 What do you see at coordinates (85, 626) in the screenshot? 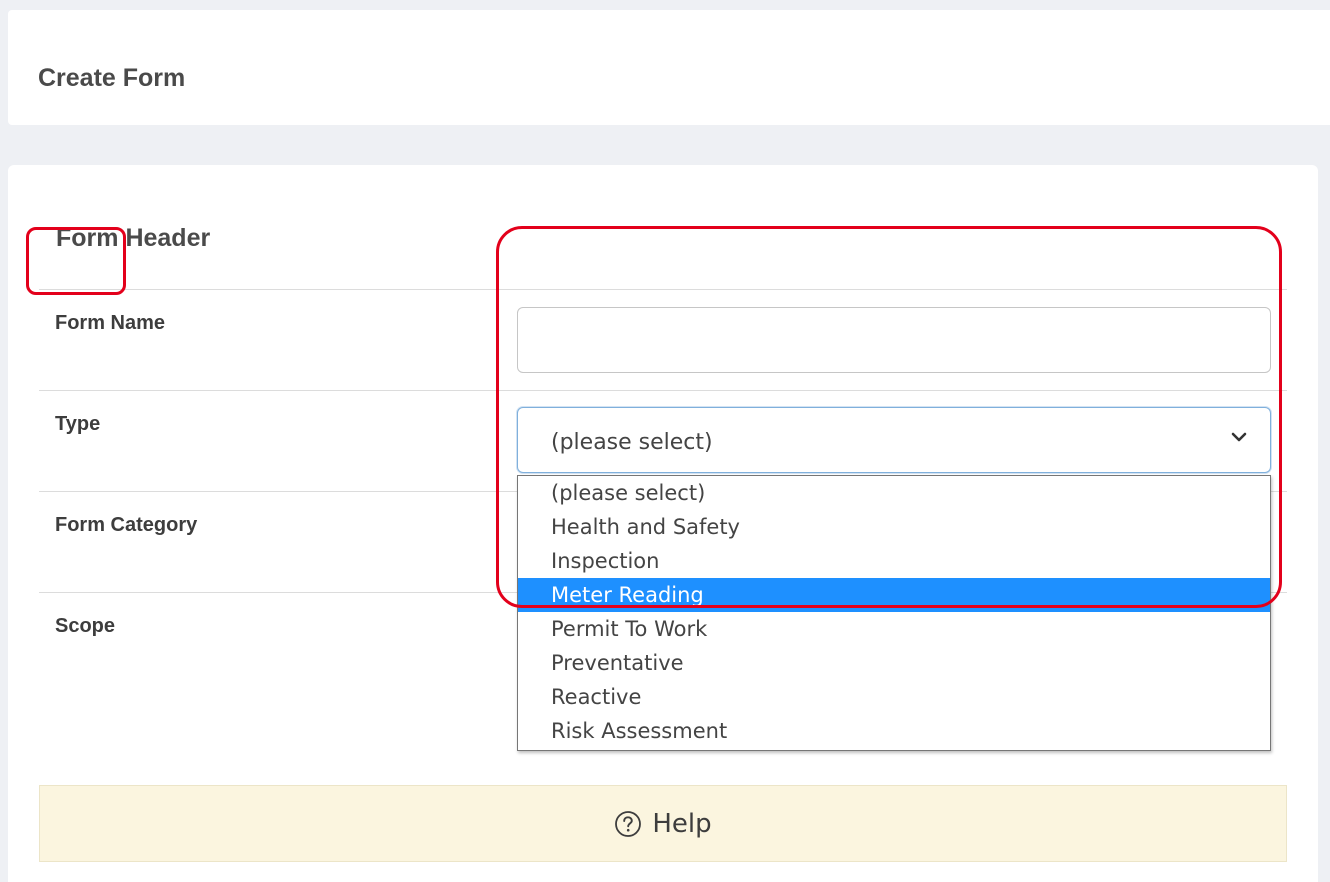
I see `scope-label: Scope` at bounding box center [85, 626].